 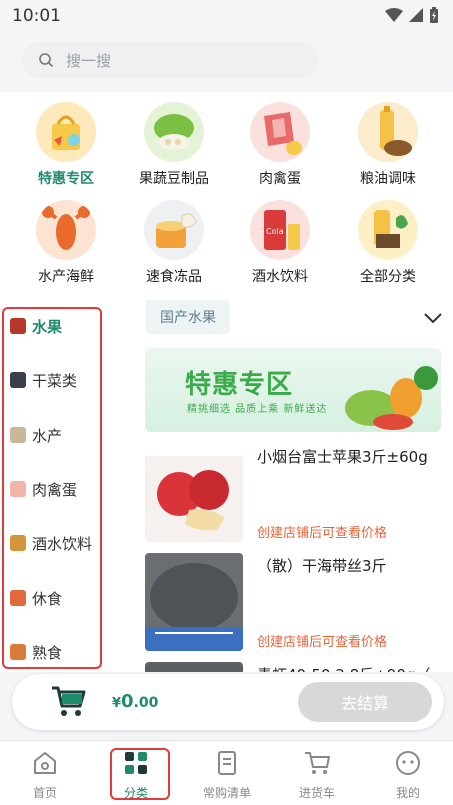 What do you see at coordinates (316, 793) in the screenshot?
I see `tab-label: 进货车` at bounding box center [316, 793].